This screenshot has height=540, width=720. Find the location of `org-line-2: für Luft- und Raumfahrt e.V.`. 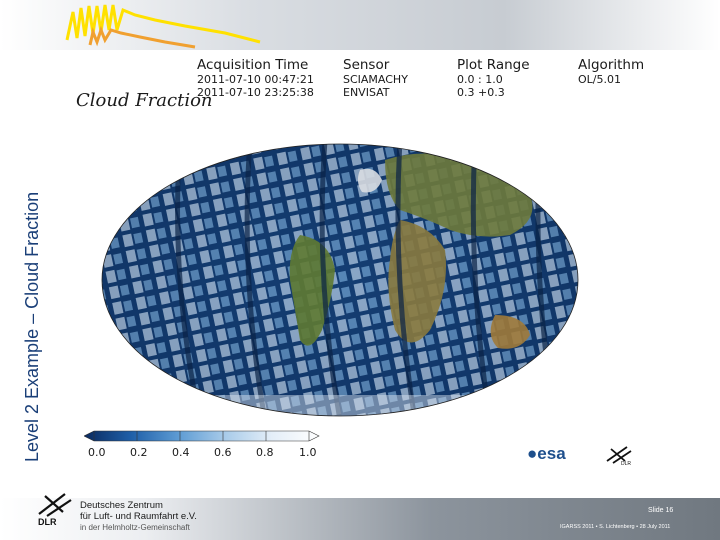

org-line-2: für Luft- und Raumfahrt e.V. is located at coordinates (138, 516).